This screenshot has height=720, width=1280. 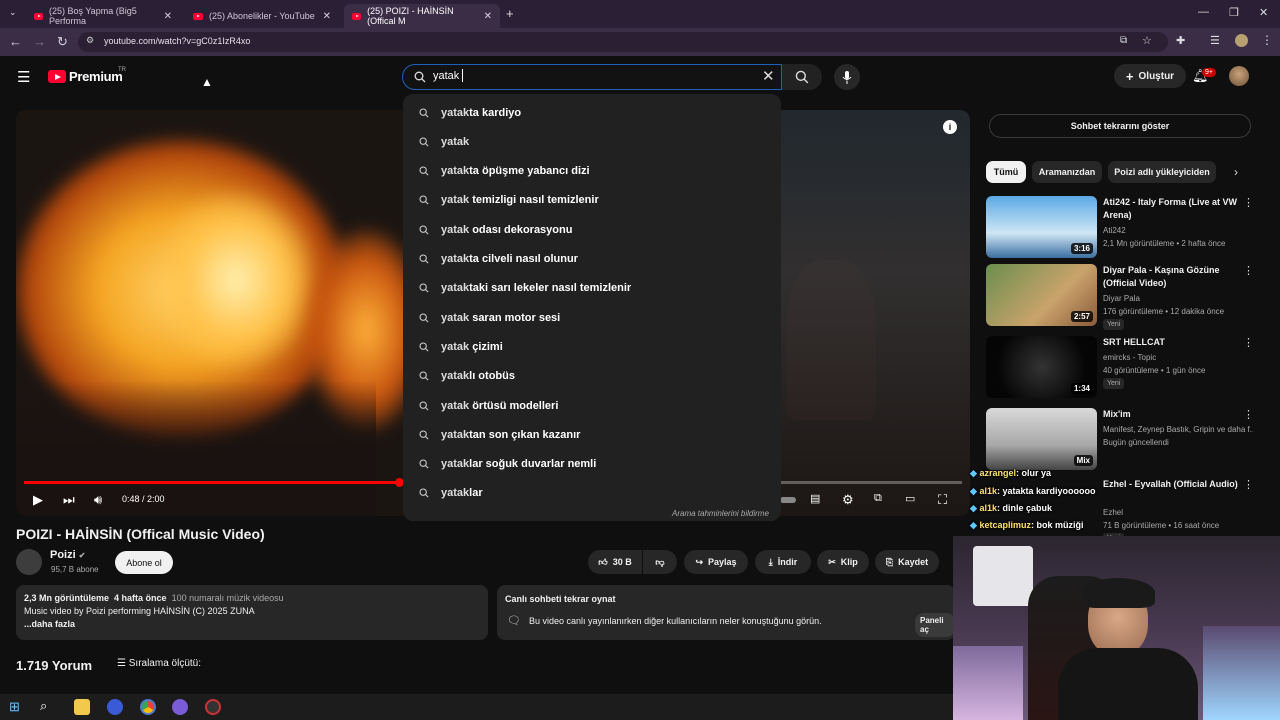 What do you see at coordinates (1123, 40) in the screenshot?
I see `install-icon: ⧉` at bounding box center [1123, 40].